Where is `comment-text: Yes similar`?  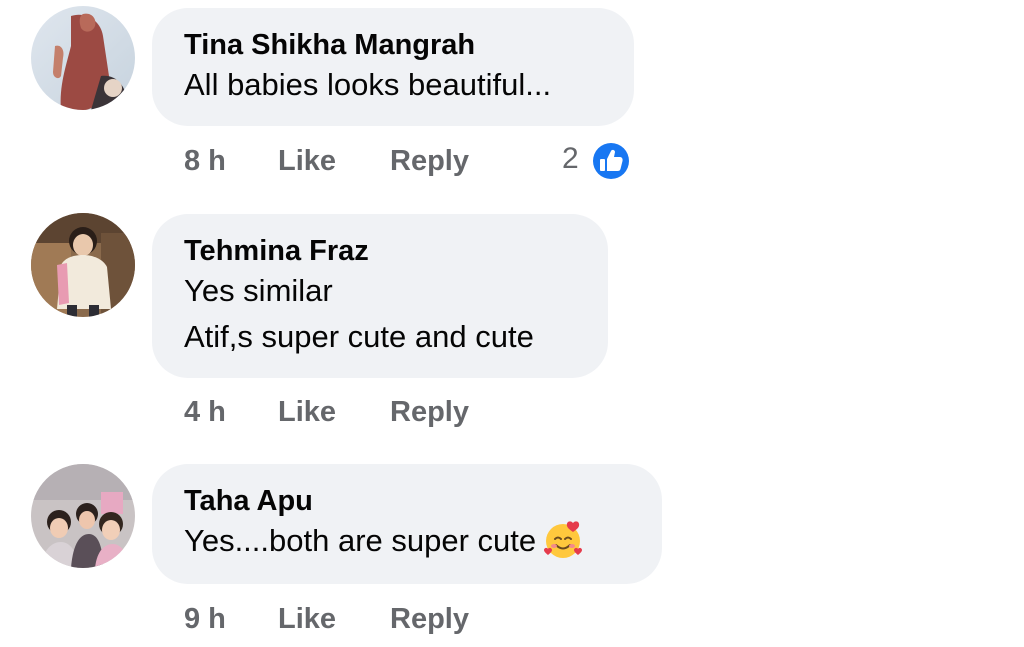
comment-text: Yes similar is located at coordinates (258, 290).